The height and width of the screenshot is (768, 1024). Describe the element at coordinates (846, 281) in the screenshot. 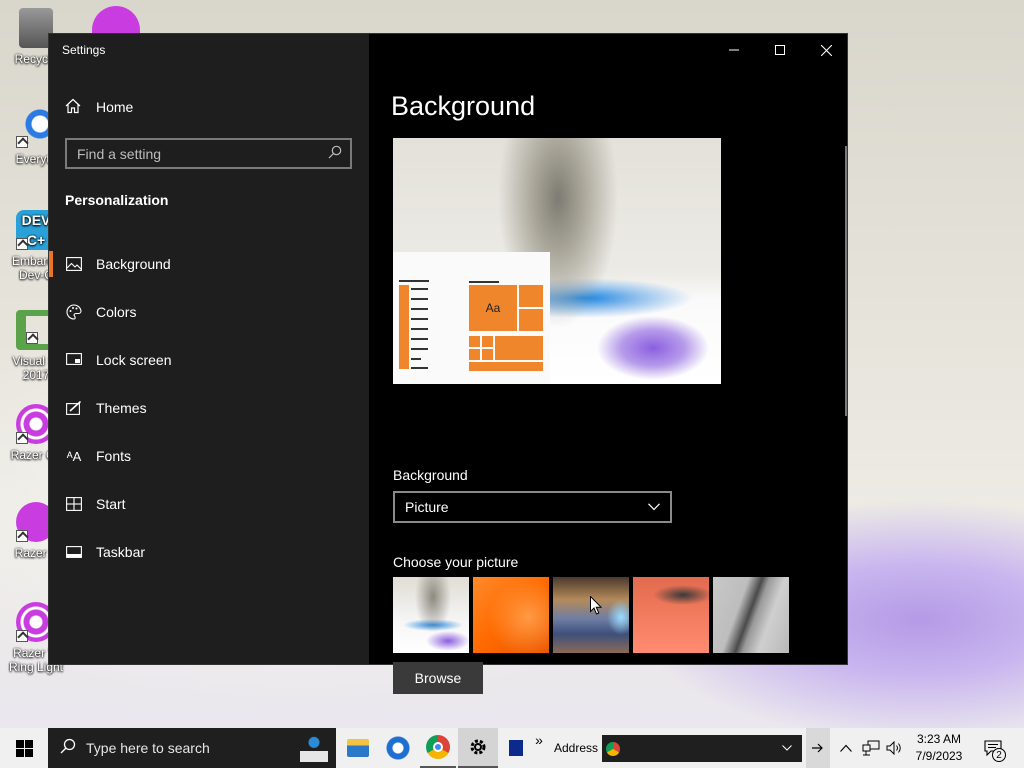

I see `content-scrollbar` at that location.